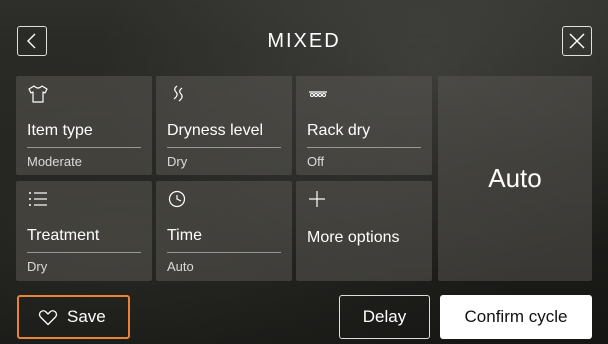 The width and height of the screenshot is (608, 344). I want to click on back-button, so click(32, 41).